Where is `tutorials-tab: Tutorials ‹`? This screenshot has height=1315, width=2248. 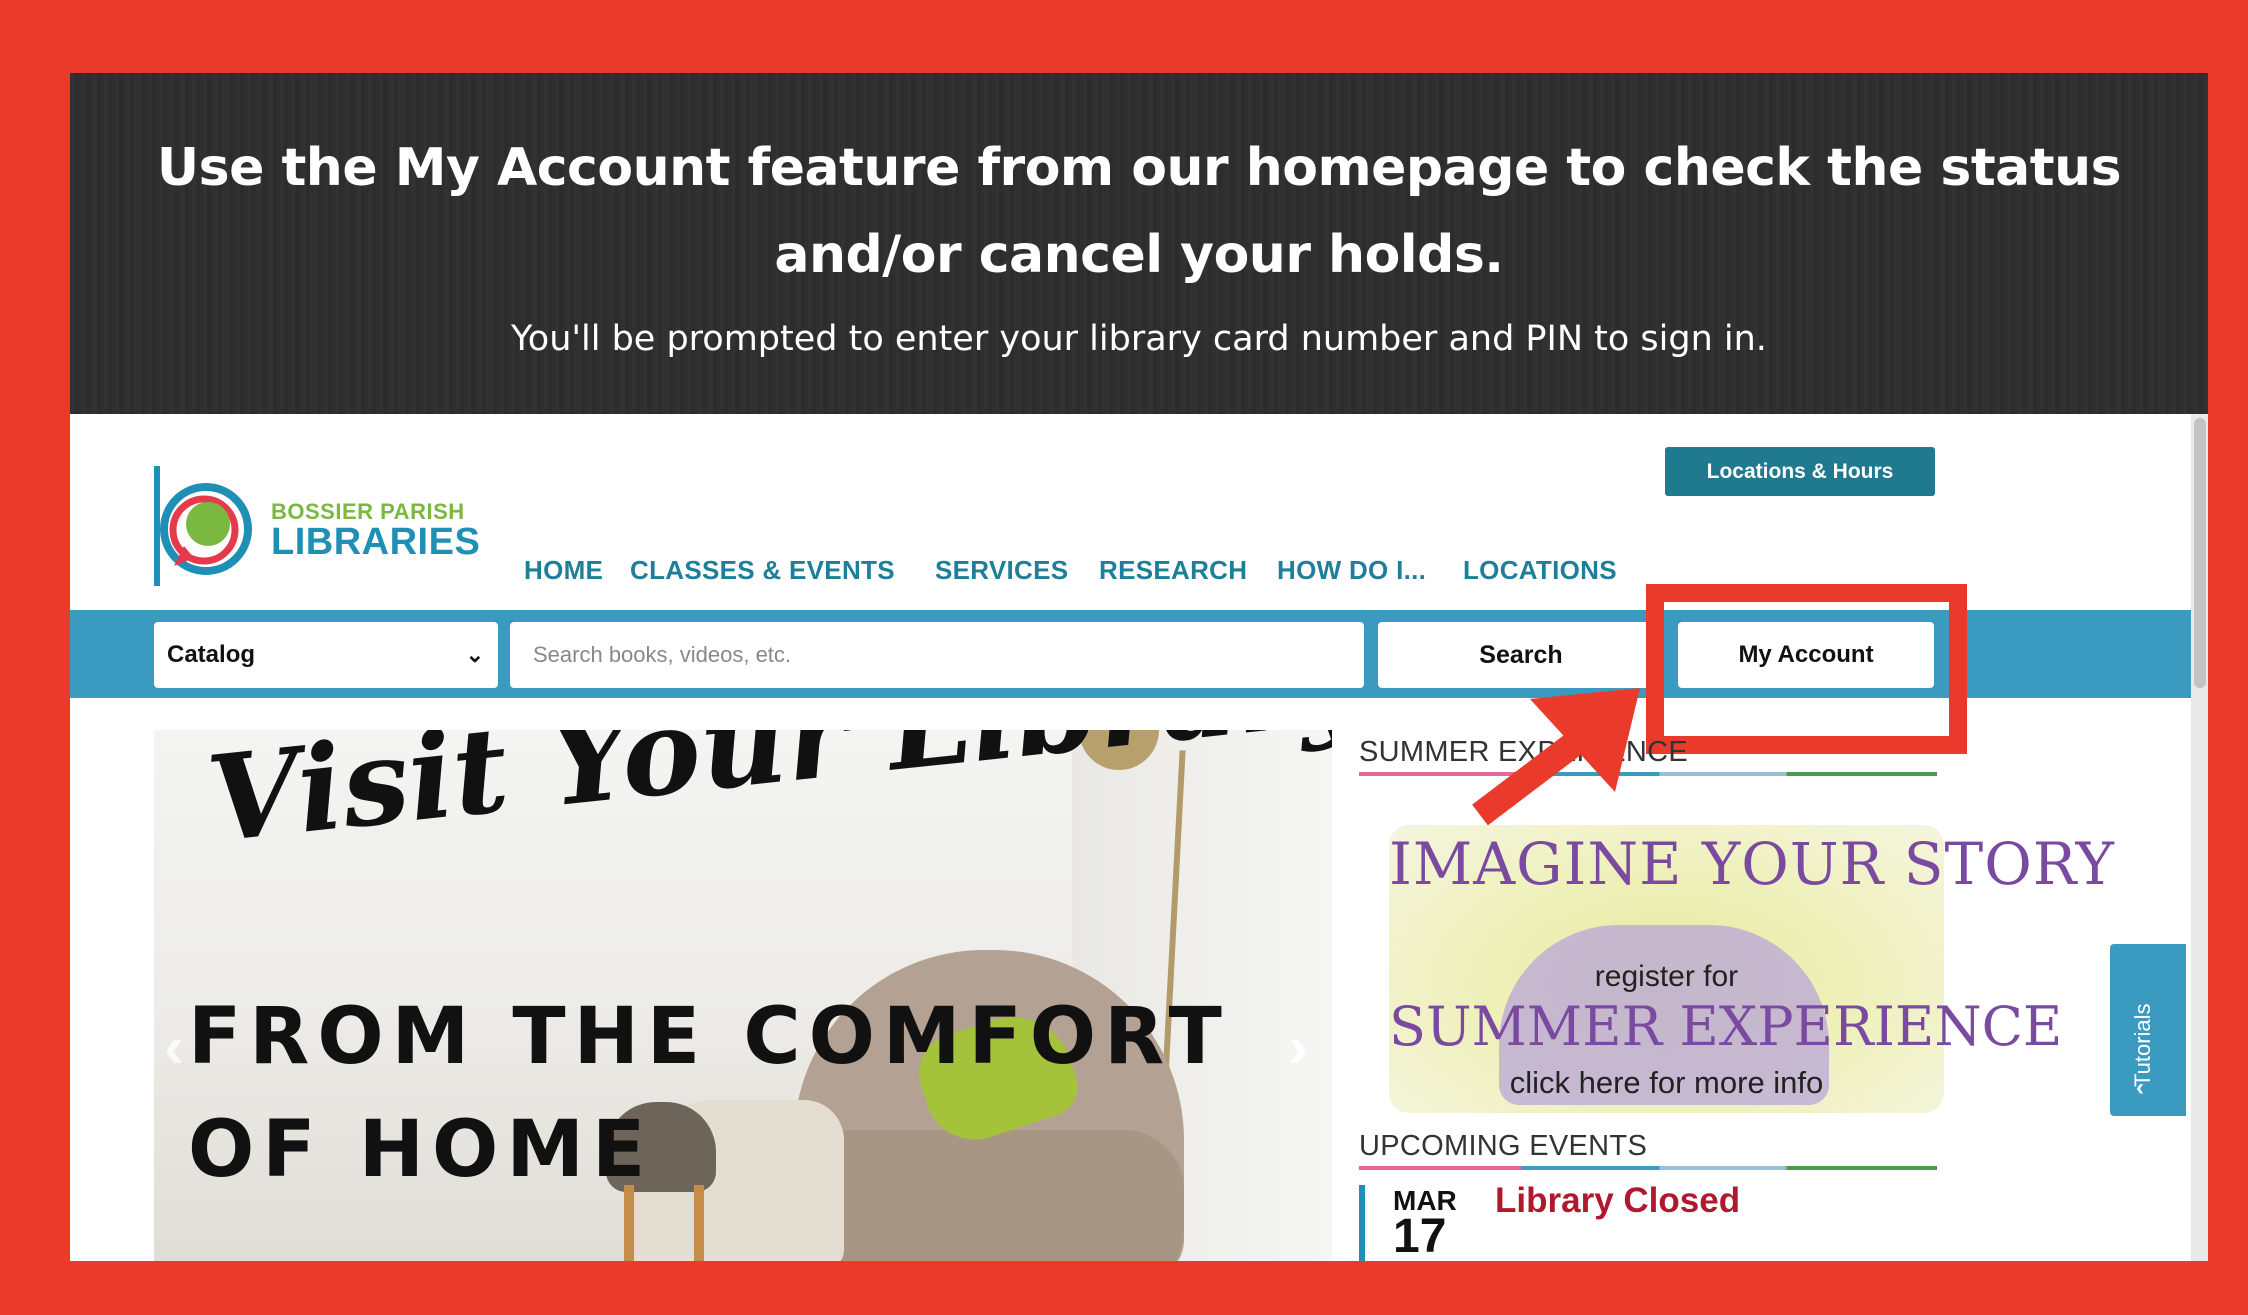
tutorials-tab: Tutorials ‹ is located at coordinates (2148, 1030).